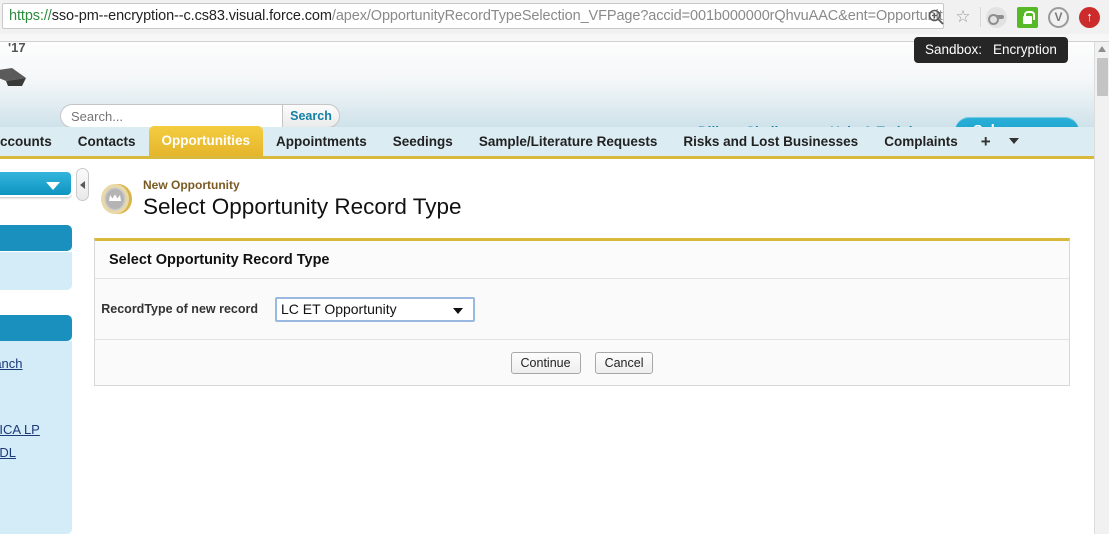  What do you see at coordinates (36, 363) in the screenshot?
I see `sidebar-recent-item-1: ranch` at bounding box center [36, 363].